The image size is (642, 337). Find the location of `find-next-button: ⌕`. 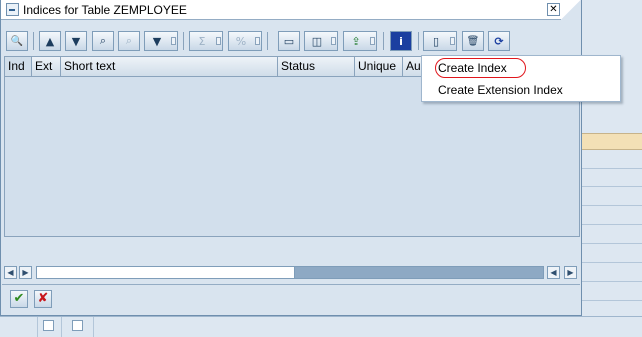

find-next-button: ⌕ is located at coordinates (129, 41).